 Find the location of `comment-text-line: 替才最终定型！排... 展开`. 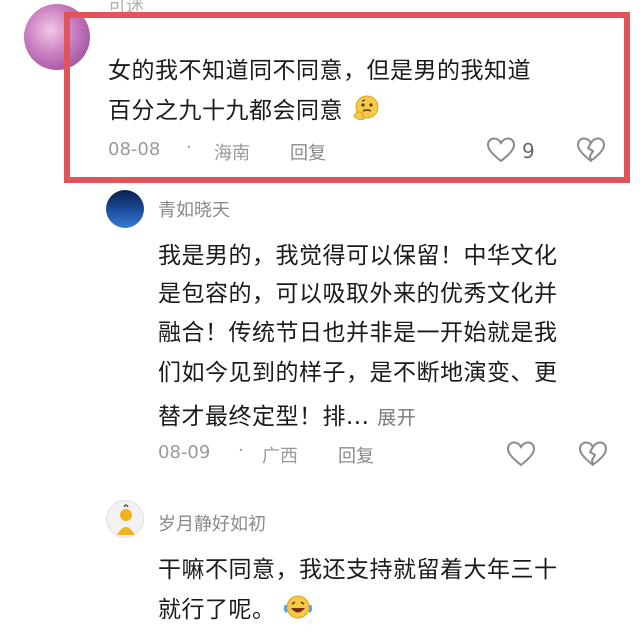

comment-text-line: 替才最终定型！排... 展开 is located at coordinates (287, 417).